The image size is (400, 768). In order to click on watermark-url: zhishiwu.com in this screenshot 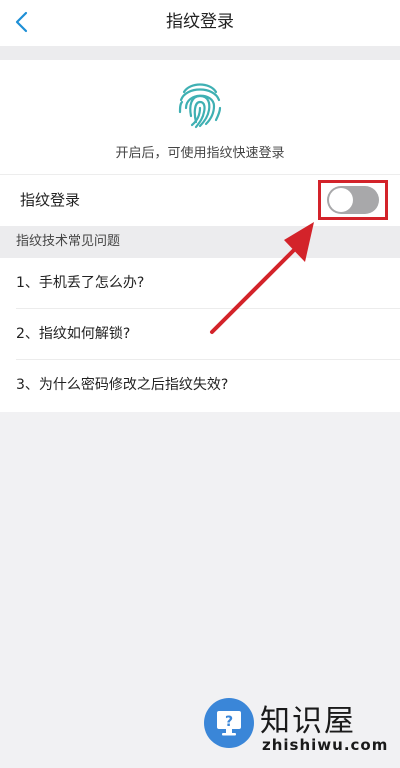, I will do `click(325, 745)`.